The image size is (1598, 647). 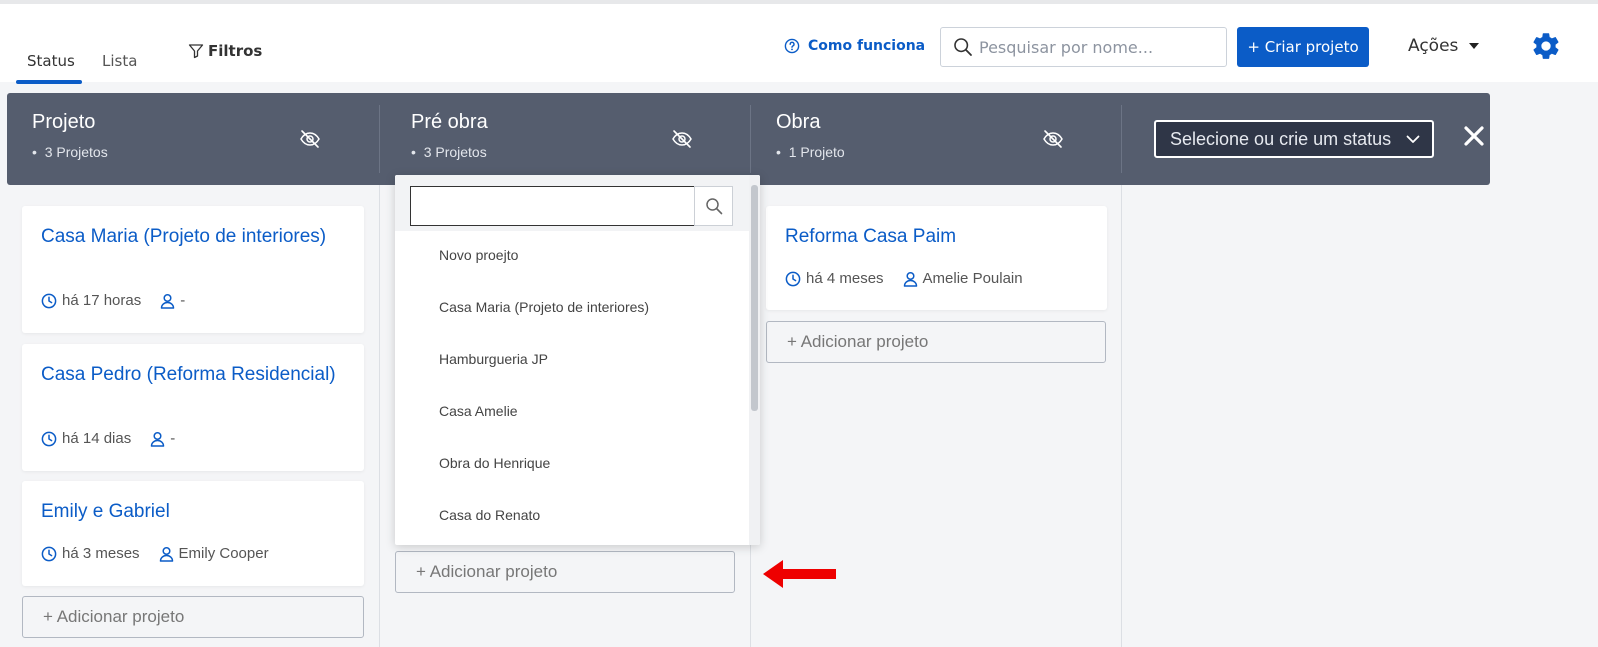 What do you see at coordinates (799, 574) in the screenshot?
I see `red-arrow-annotation` at bounding box center [799, 574].